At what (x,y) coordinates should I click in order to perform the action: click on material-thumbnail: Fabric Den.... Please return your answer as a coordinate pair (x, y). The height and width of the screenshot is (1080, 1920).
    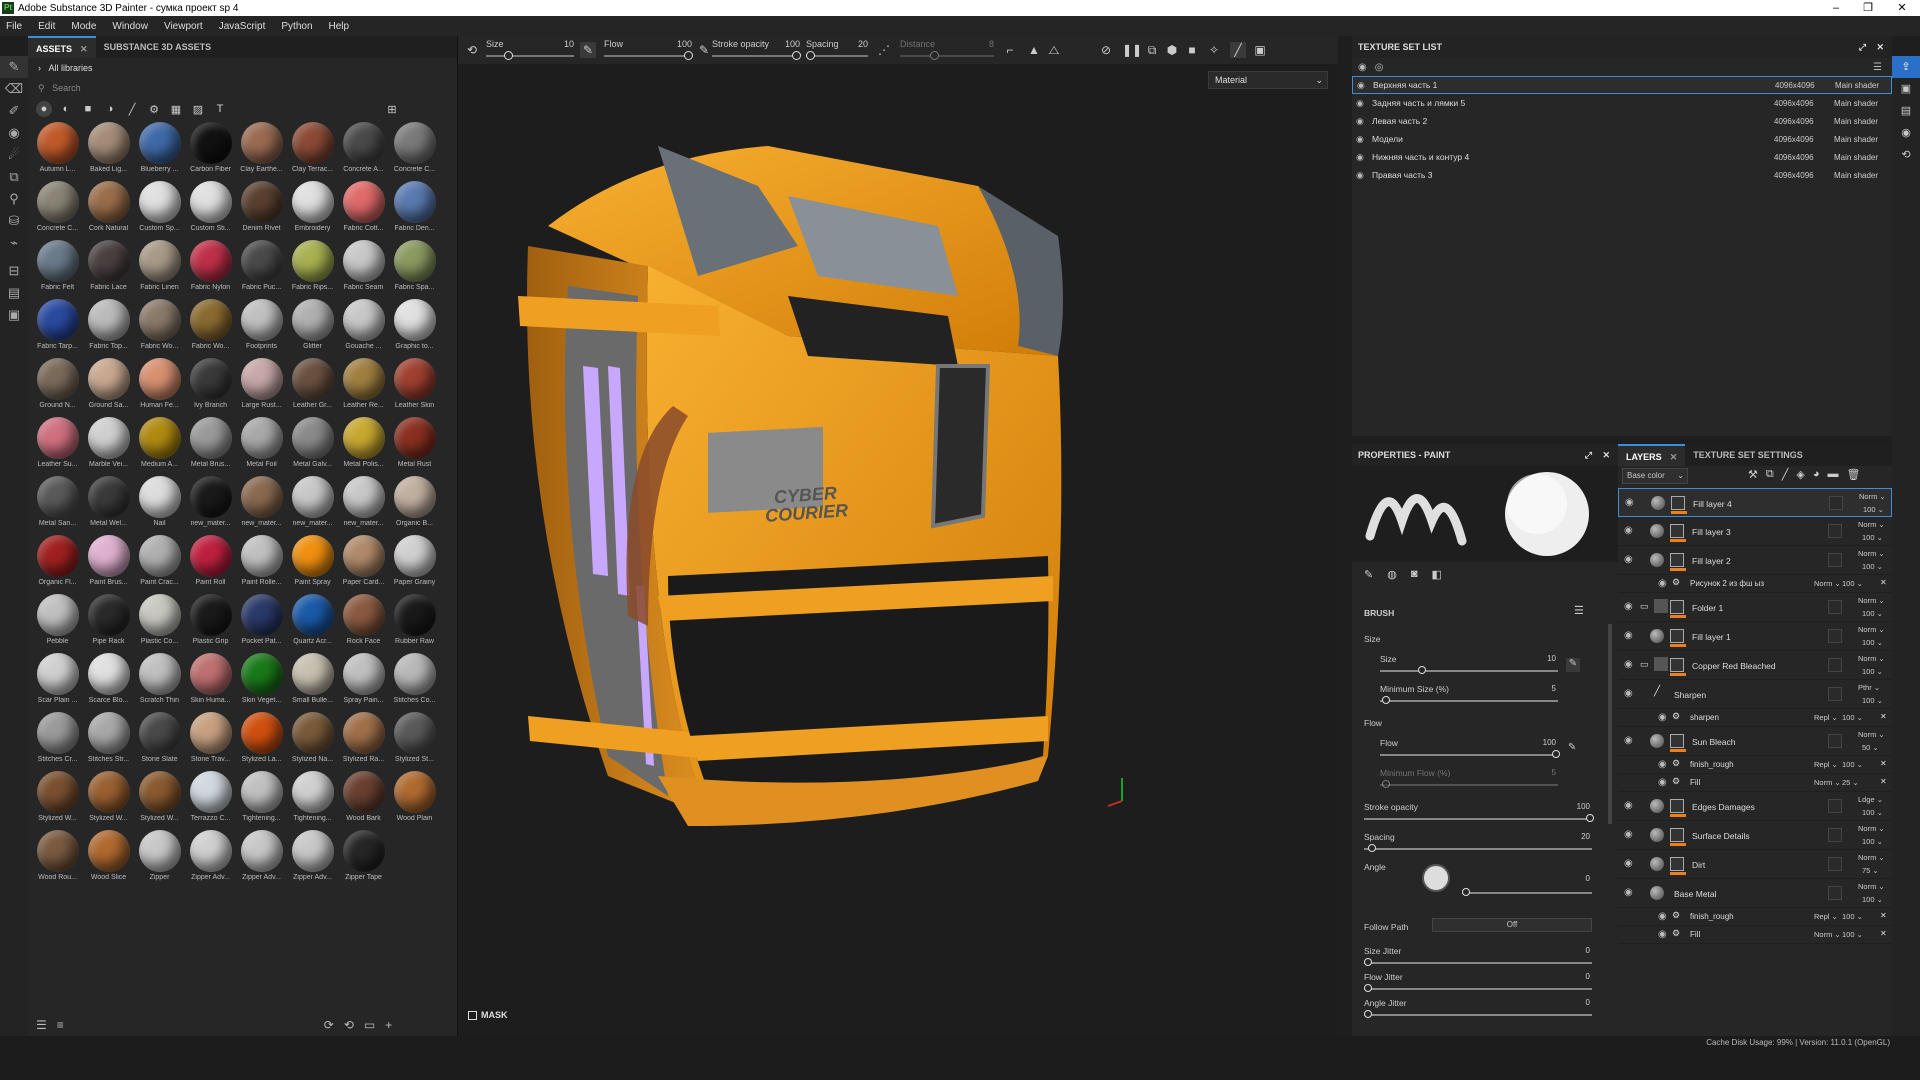
    Looking at the image, I should click on (414, 209).